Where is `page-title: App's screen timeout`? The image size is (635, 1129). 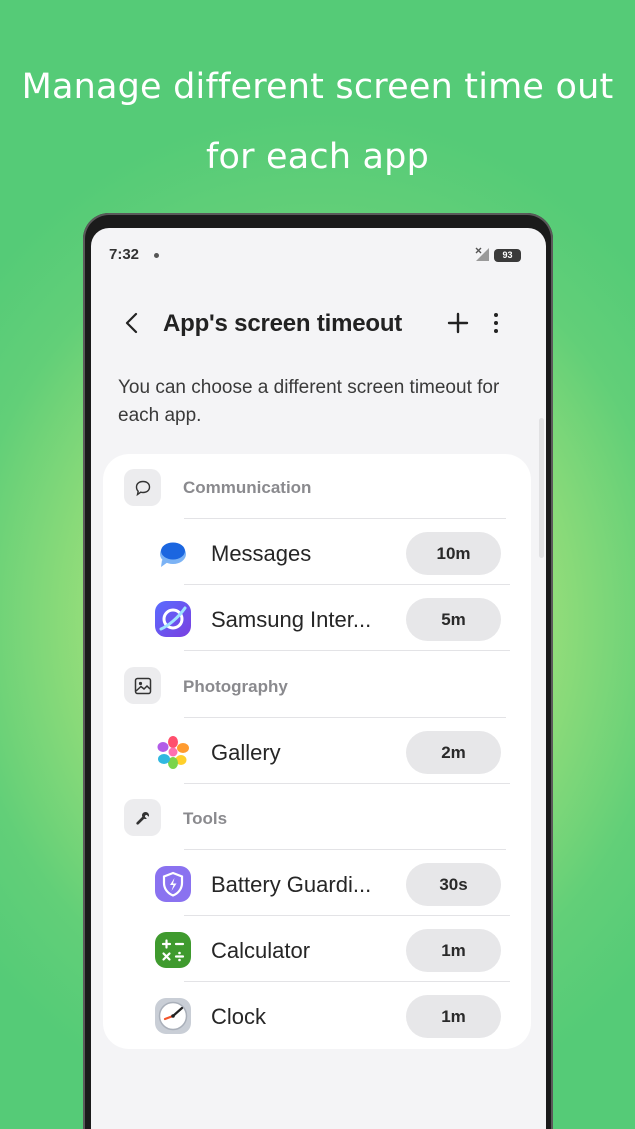 page-title: App's screen timeout is located at coordinates (283, 323).